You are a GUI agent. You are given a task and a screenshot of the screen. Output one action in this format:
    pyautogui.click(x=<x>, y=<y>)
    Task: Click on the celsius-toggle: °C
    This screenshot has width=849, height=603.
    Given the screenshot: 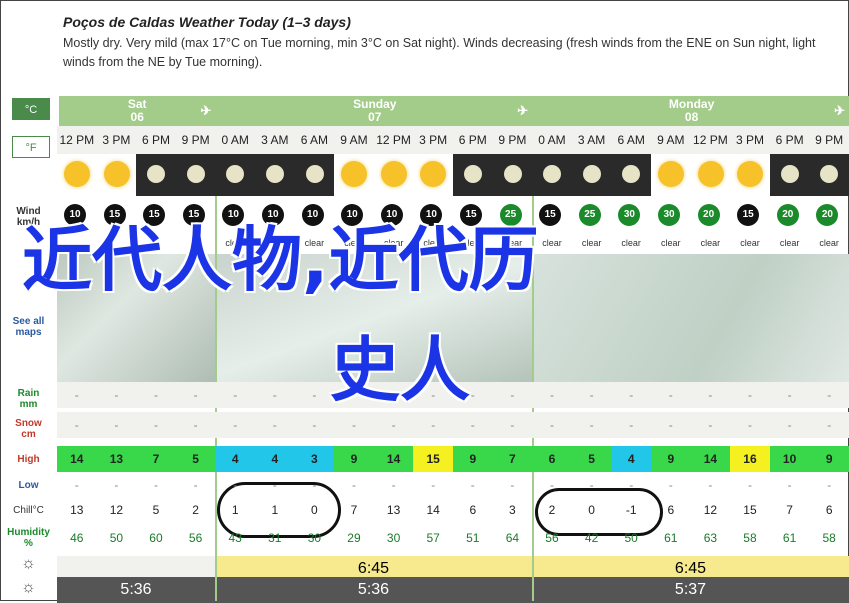 What is the action you would take?
    pyautogui.click(x=31, y=109)
    